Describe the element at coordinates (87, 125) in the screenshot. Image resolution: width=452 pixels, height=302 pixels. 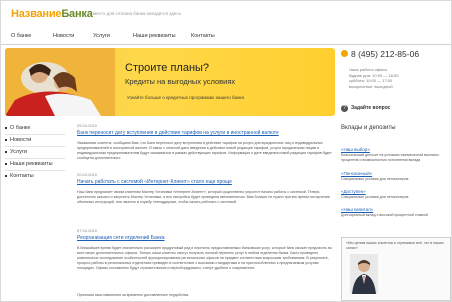
I see `news-date: 29.04.2010` at that location.